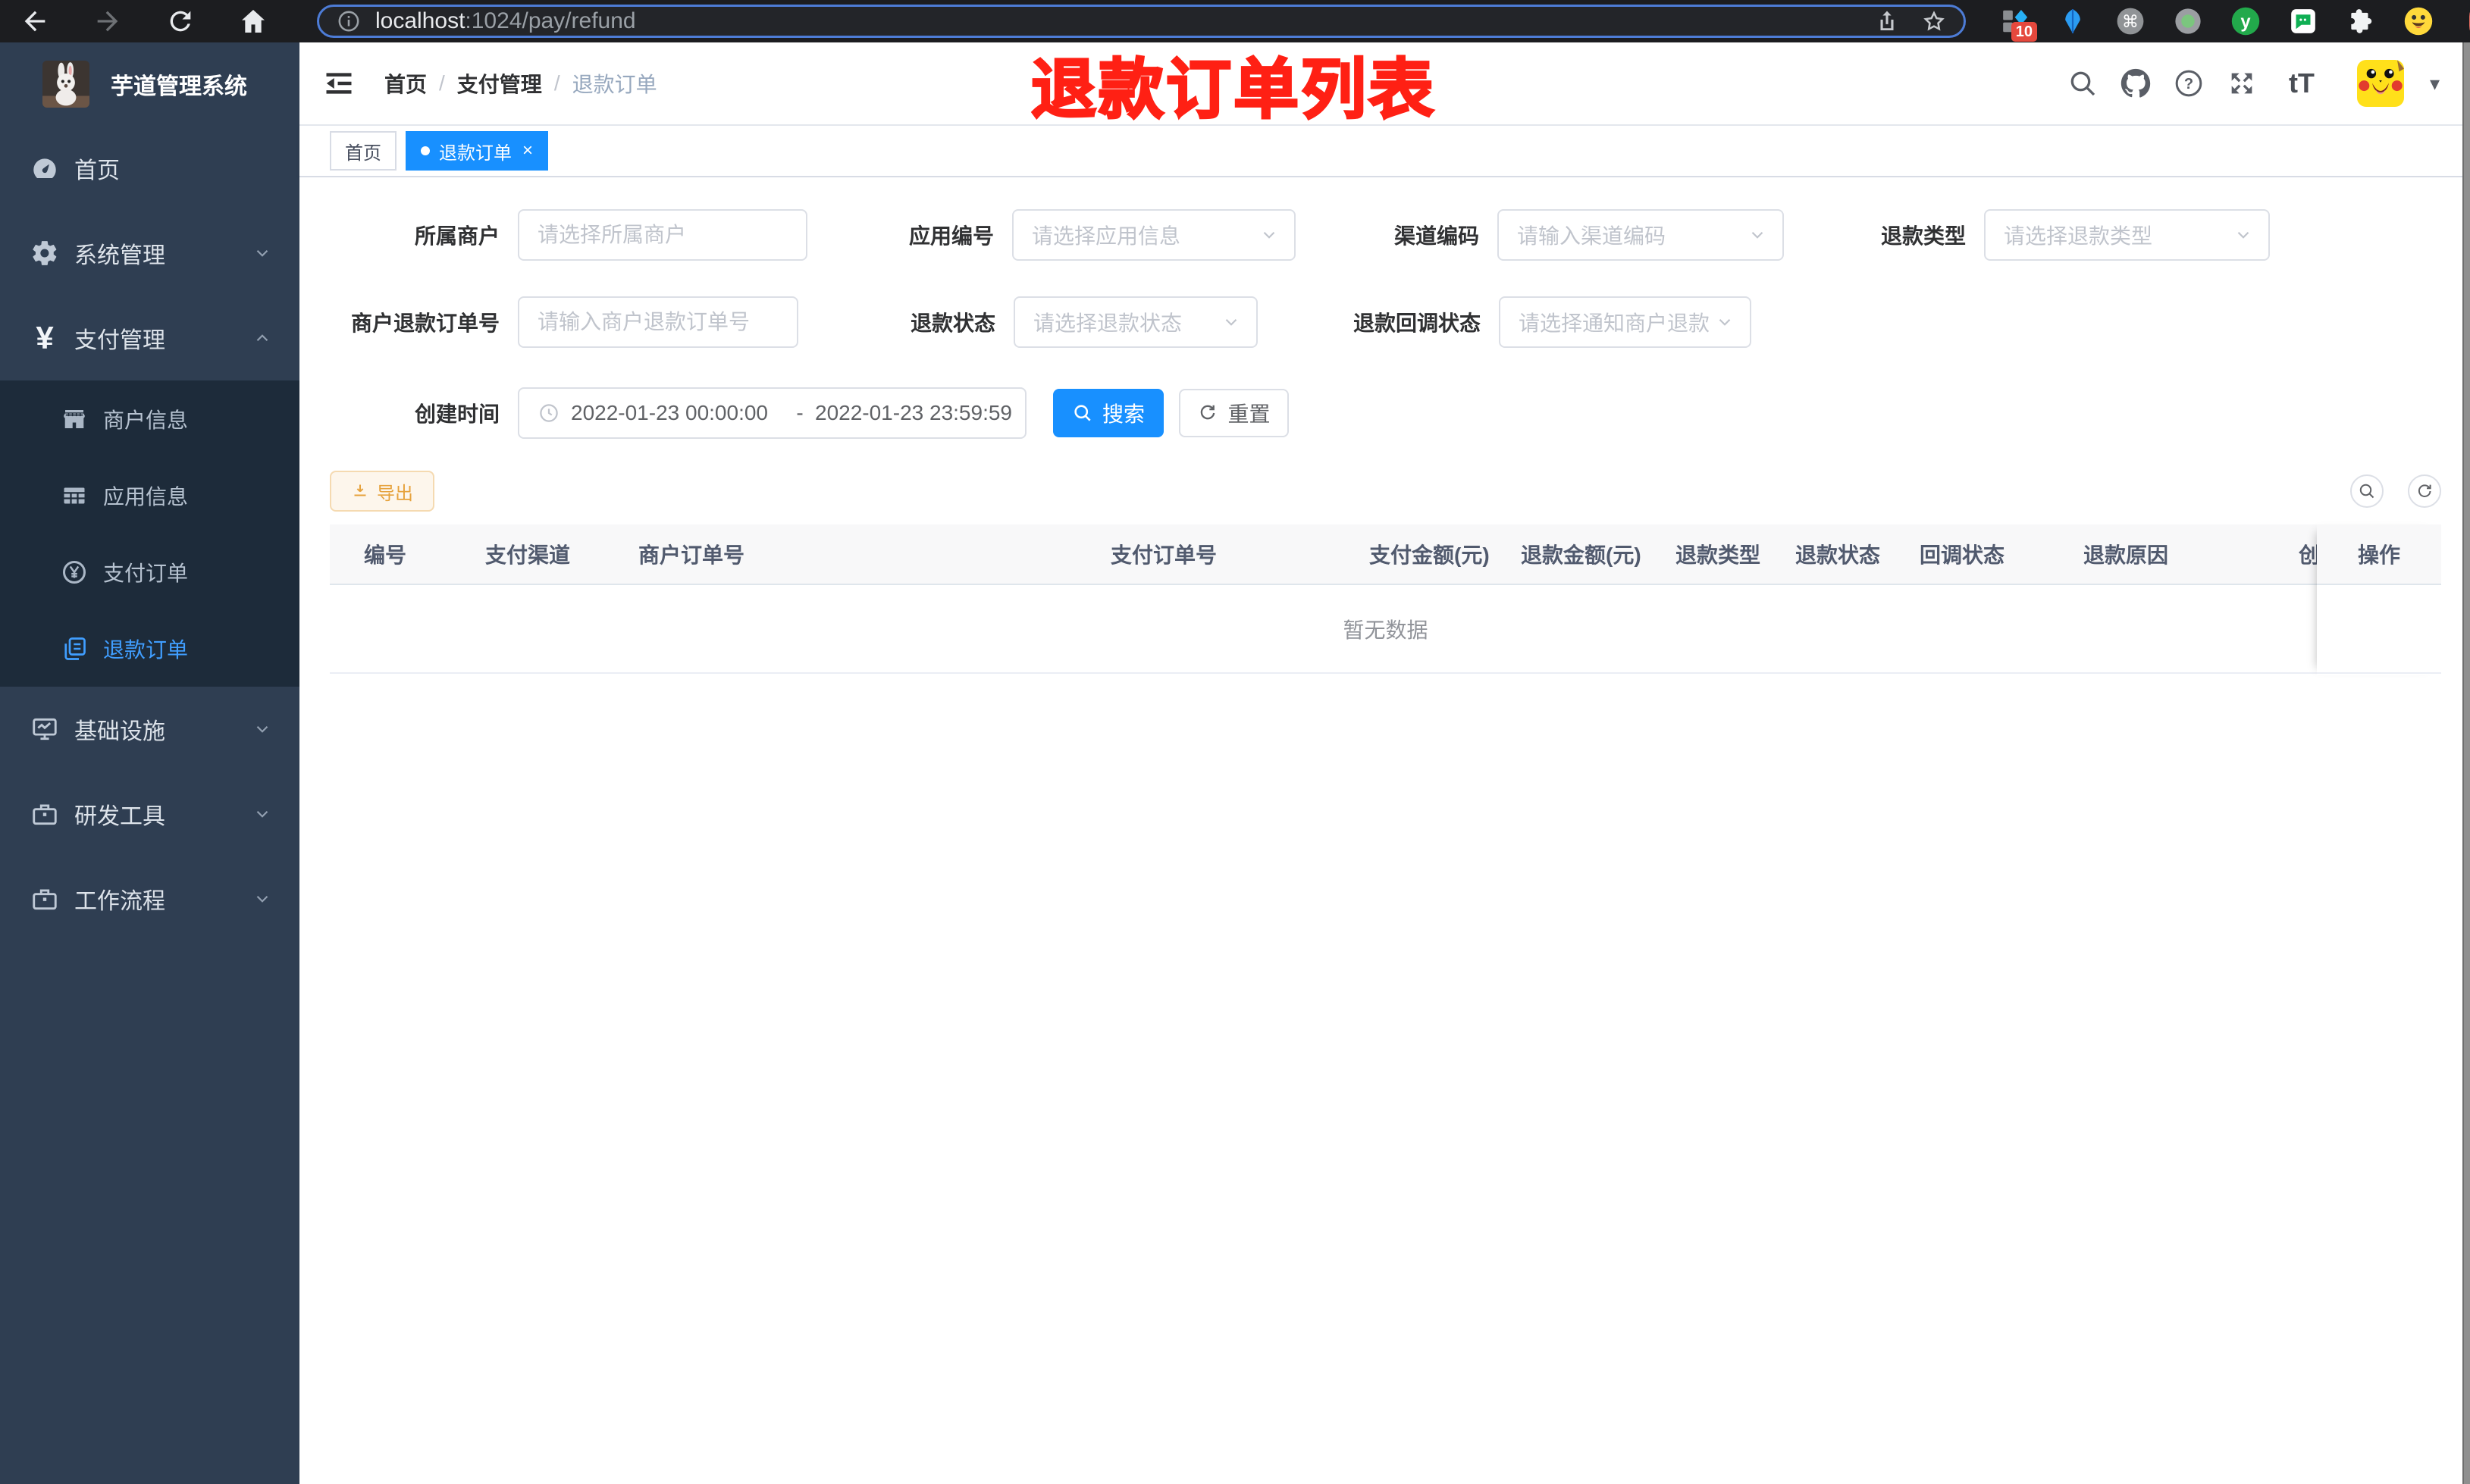 The width and height of the screenshot is (2470, 1484). Describe the element at coordinates (146, 649) in the screenshot. I see `sidebar-item-label: 退款订单` at that location.